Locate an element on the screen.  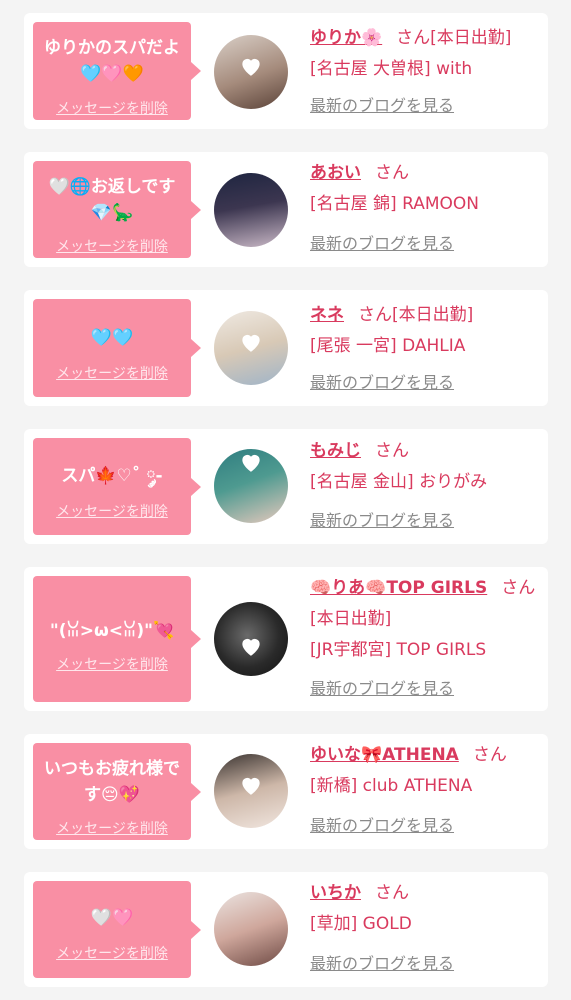
name-line: もみじ さん is located at coordinates (426, 451).